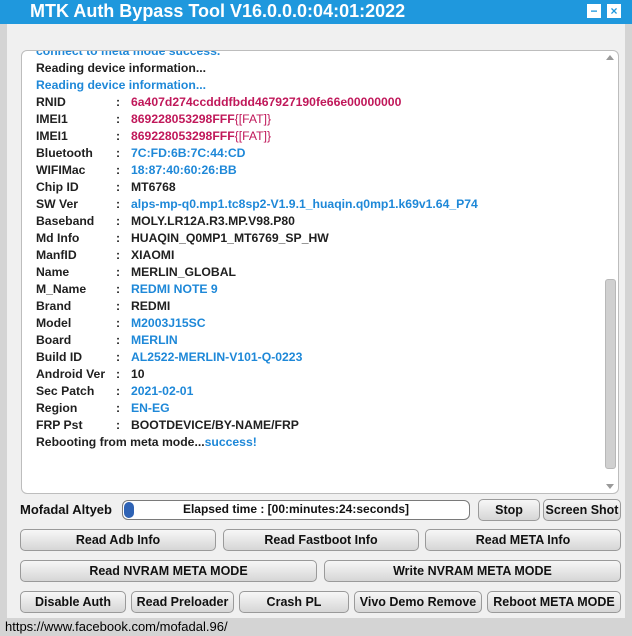 The image size is (632, 636). I want to click on info-label: M_Name, so click(61, 289).